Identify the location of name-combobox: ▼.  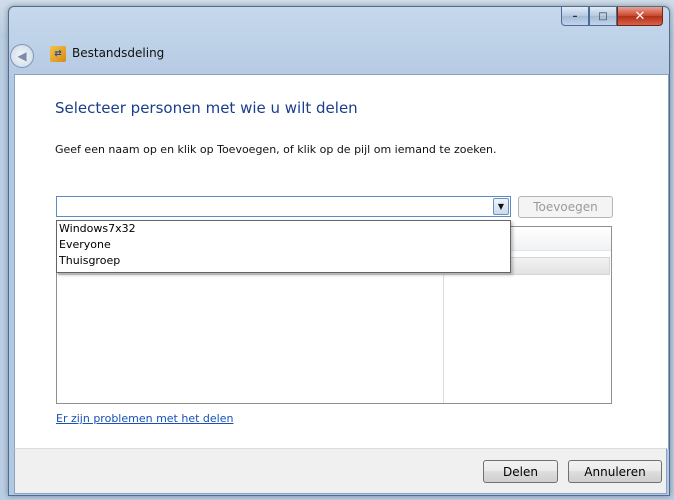
(283, 206).